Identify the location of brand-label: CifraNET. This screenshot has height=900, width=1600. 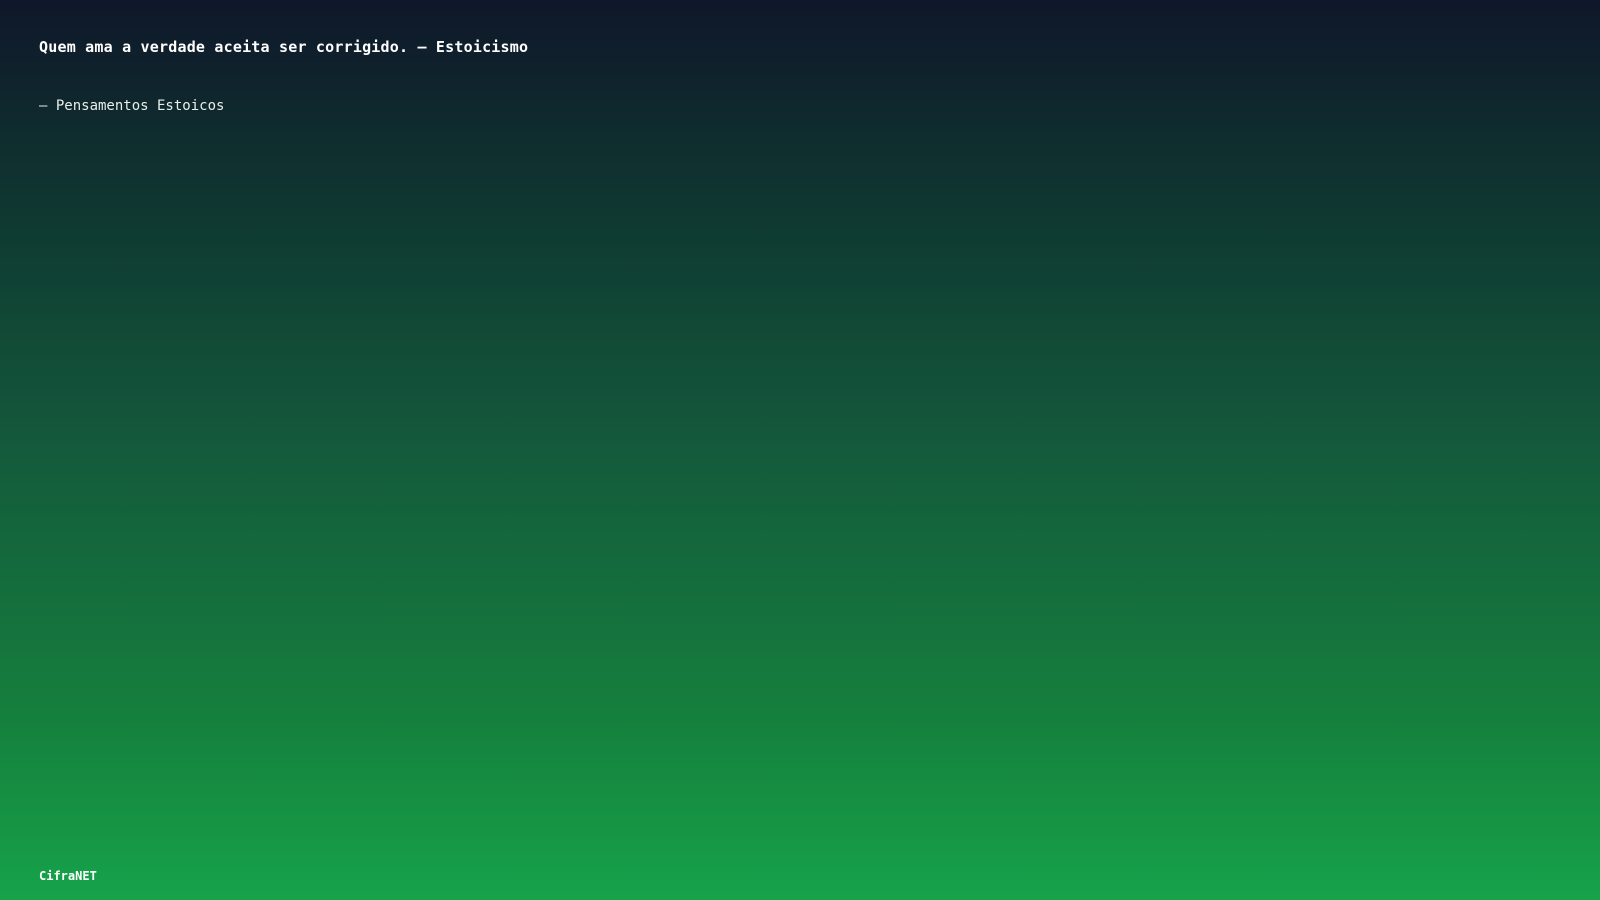
(68, 876).